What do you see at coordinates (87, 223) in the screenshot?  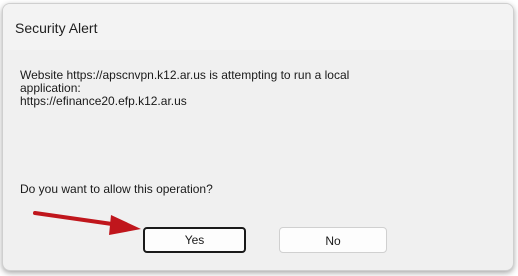 I see `red-arrow-icon` at bounding box center [87, 223].